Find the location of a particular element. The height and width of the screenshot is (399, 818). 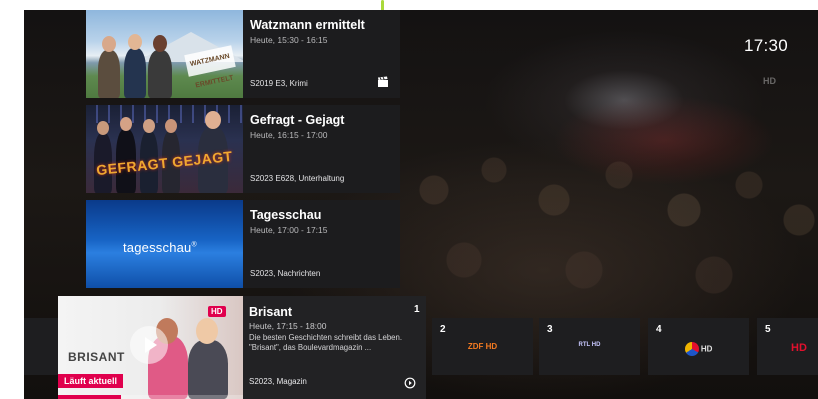

program-title: Gefragt - Gejagt is located at coordinates (297, 120).